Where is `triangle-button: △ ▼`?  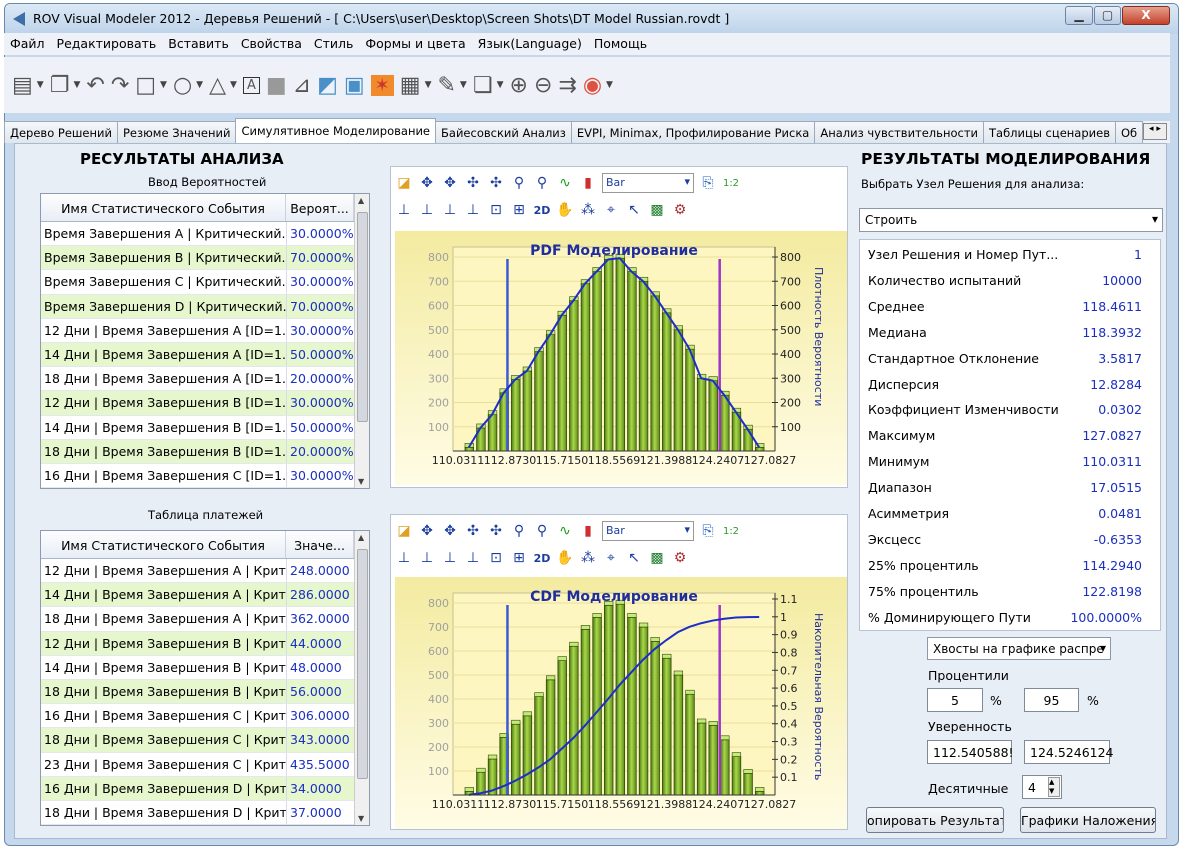 triangle-button: △ ▼ is located at coordinates (223, 85).